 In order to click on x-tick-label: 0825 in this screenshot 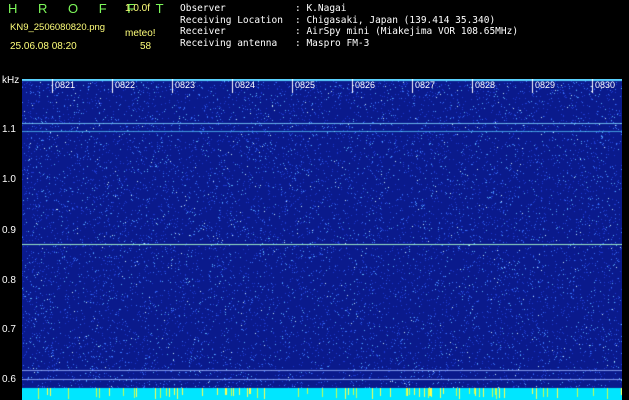, I will do `click(305, 85)`.